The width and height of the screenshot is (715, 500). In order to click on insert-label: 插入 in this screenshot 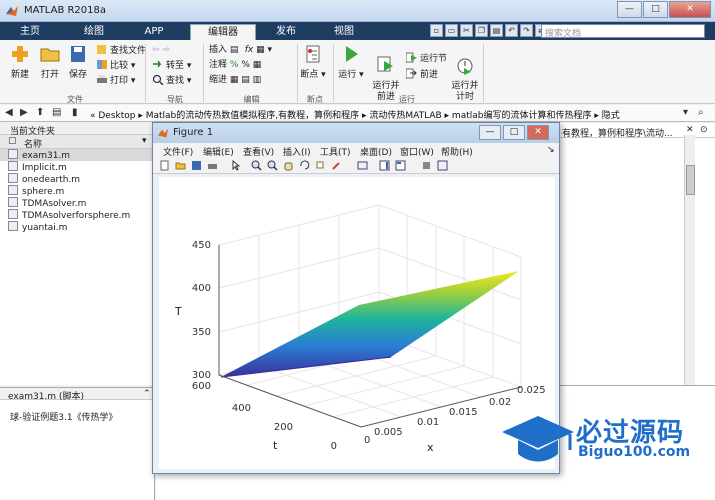, I will do `click(218, 50)`.